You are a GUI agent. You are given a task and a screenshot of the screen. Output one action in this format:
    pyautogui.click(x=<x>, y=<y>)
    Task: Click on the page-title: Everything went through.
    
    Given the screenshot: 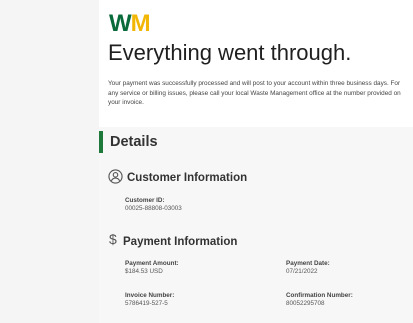 What is the action you would take?
    pyautogui.click(x=230, y=52)
    